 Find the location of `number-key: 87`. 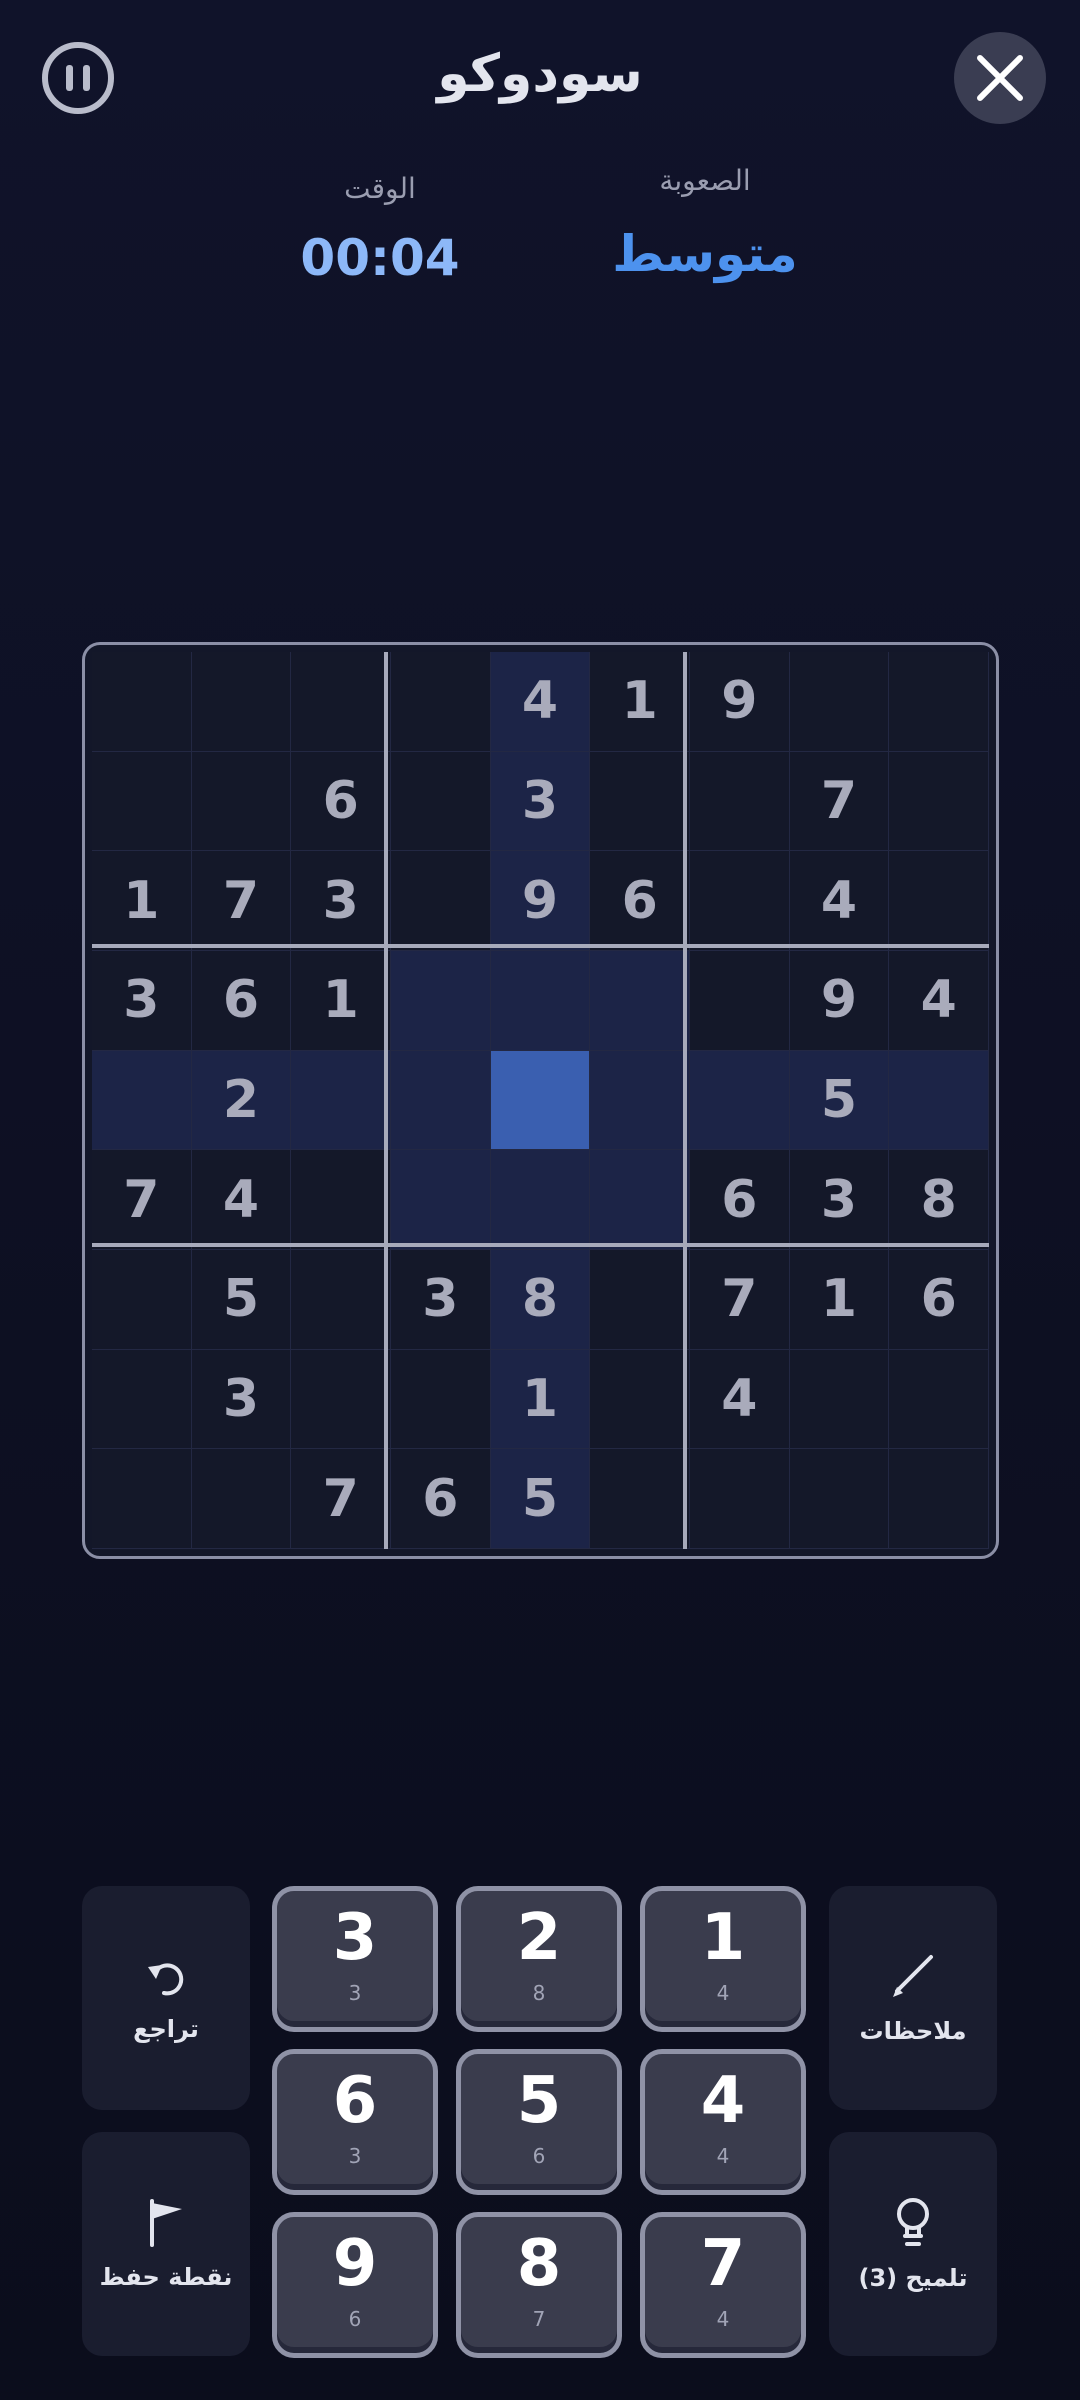

number-key: 87 is located at coordinates (539, 2285).